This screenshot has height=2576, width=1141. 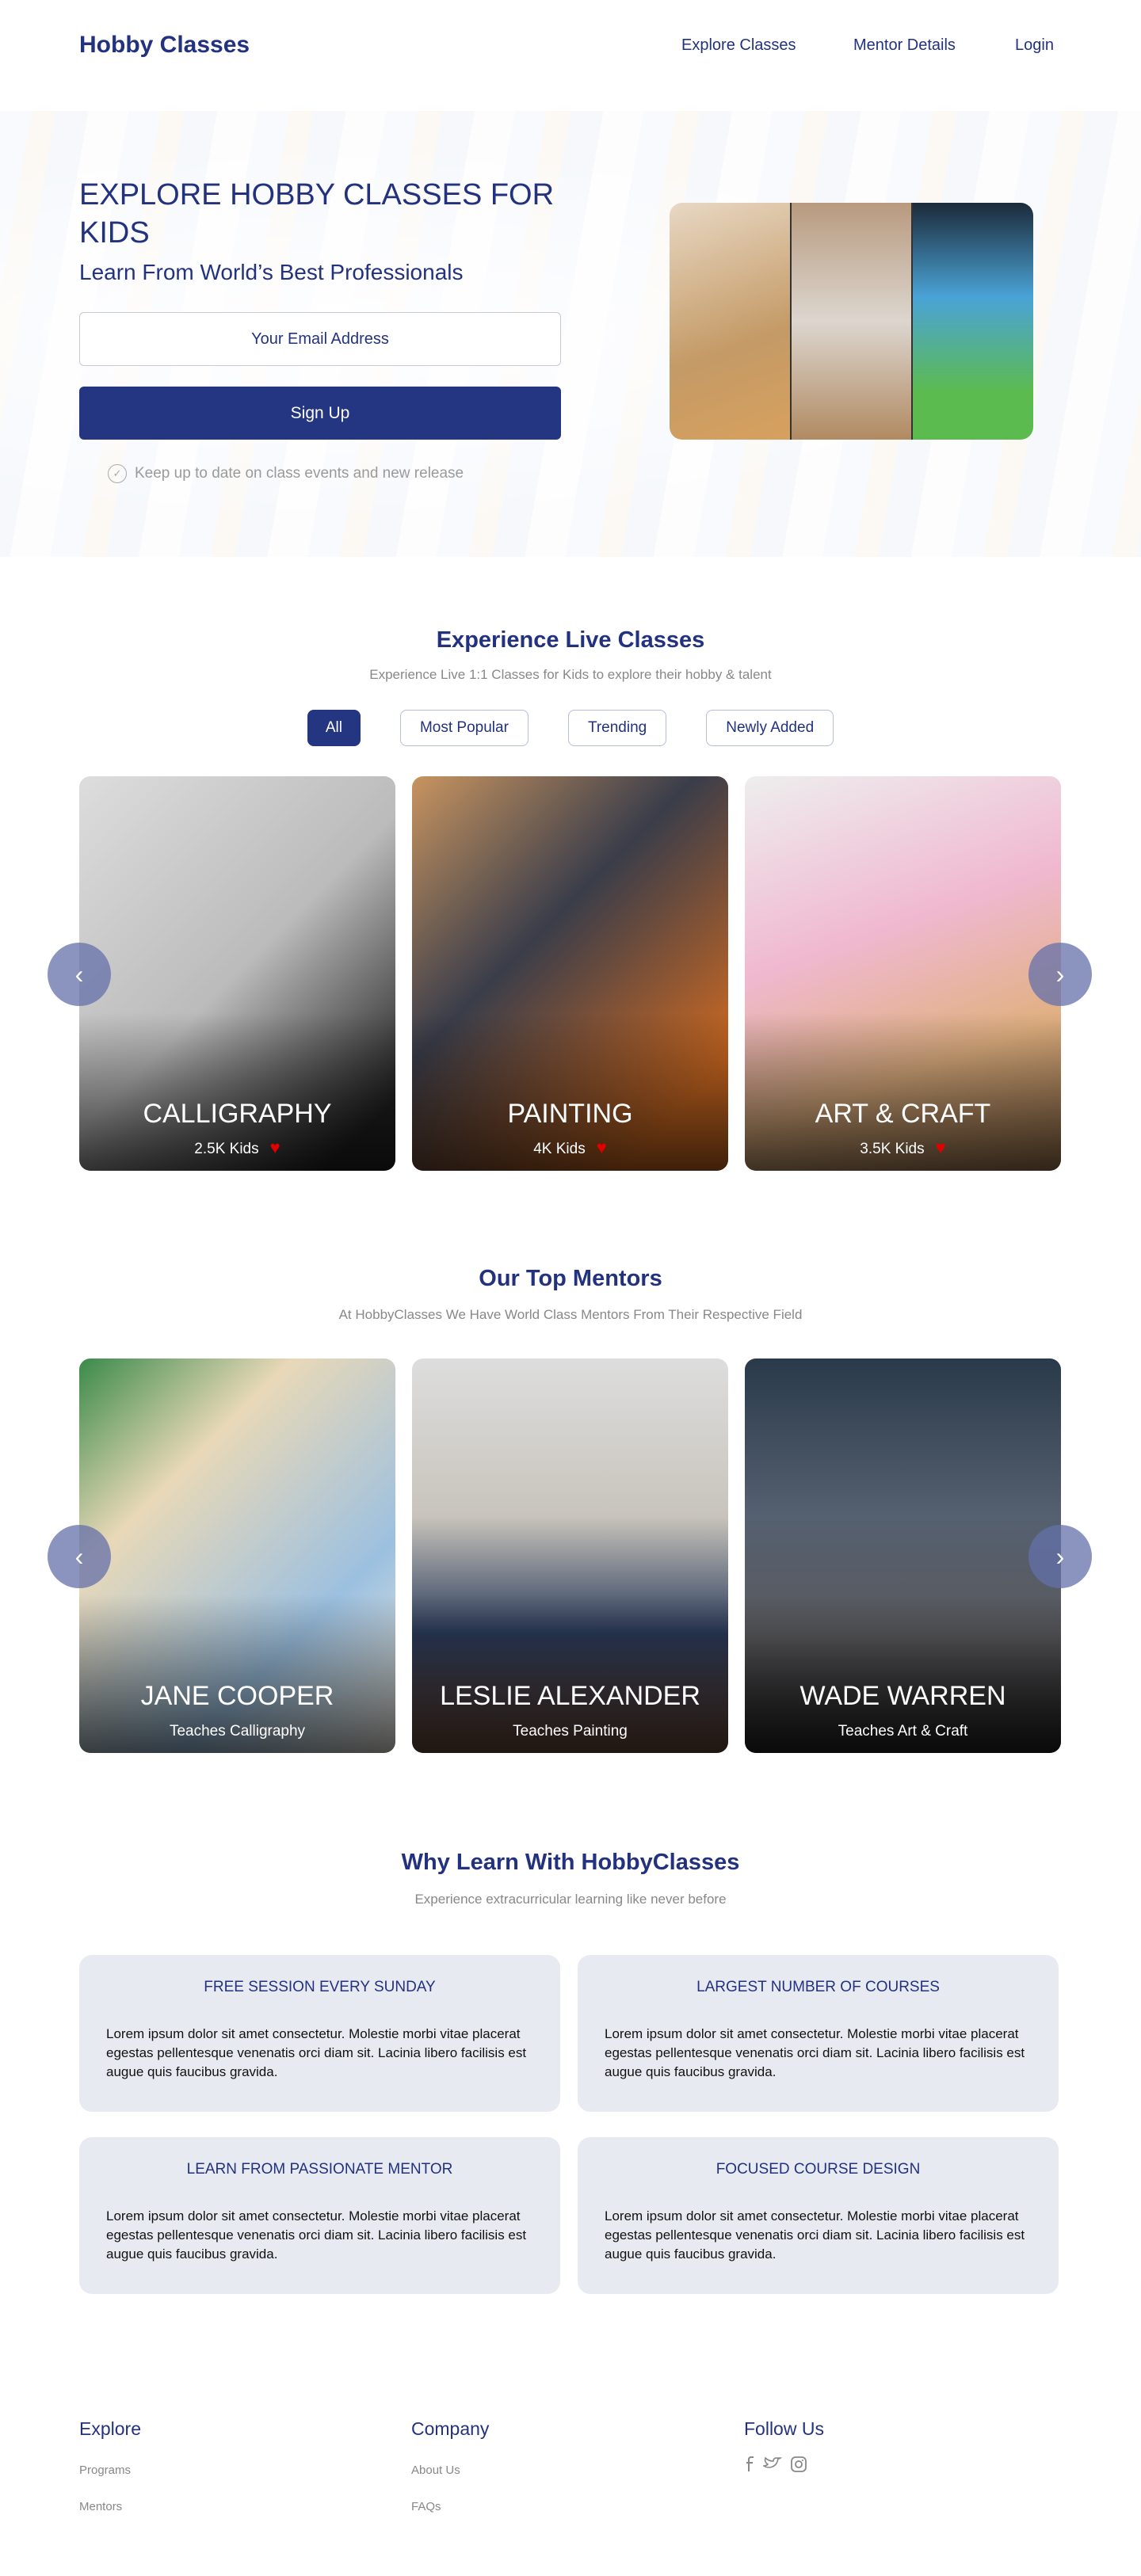 What do you see at coordinates (570, 1696) in the screenshot?
I see `mentor-name: LESLIE ALEXANDER` at bounding box center [570, 1696].